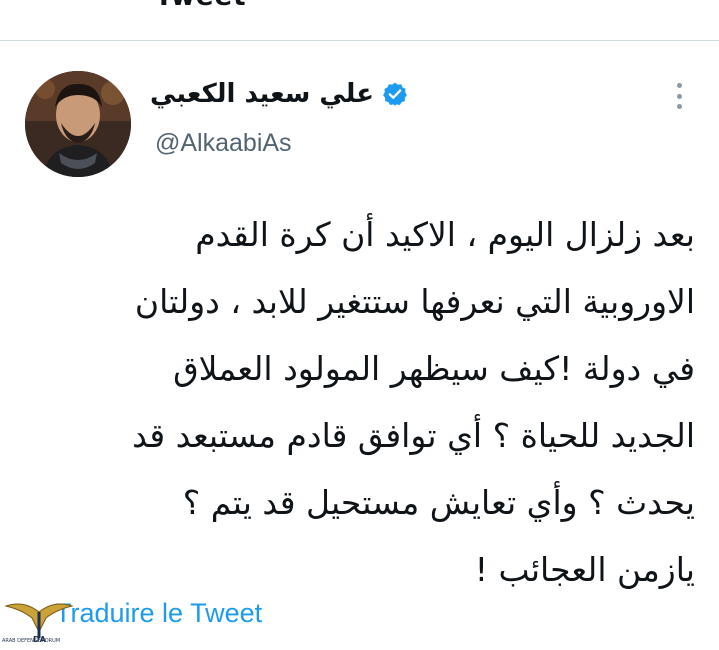 The image size is (719, 650). I want to click on more-vertical-icon, so click(679, 96).